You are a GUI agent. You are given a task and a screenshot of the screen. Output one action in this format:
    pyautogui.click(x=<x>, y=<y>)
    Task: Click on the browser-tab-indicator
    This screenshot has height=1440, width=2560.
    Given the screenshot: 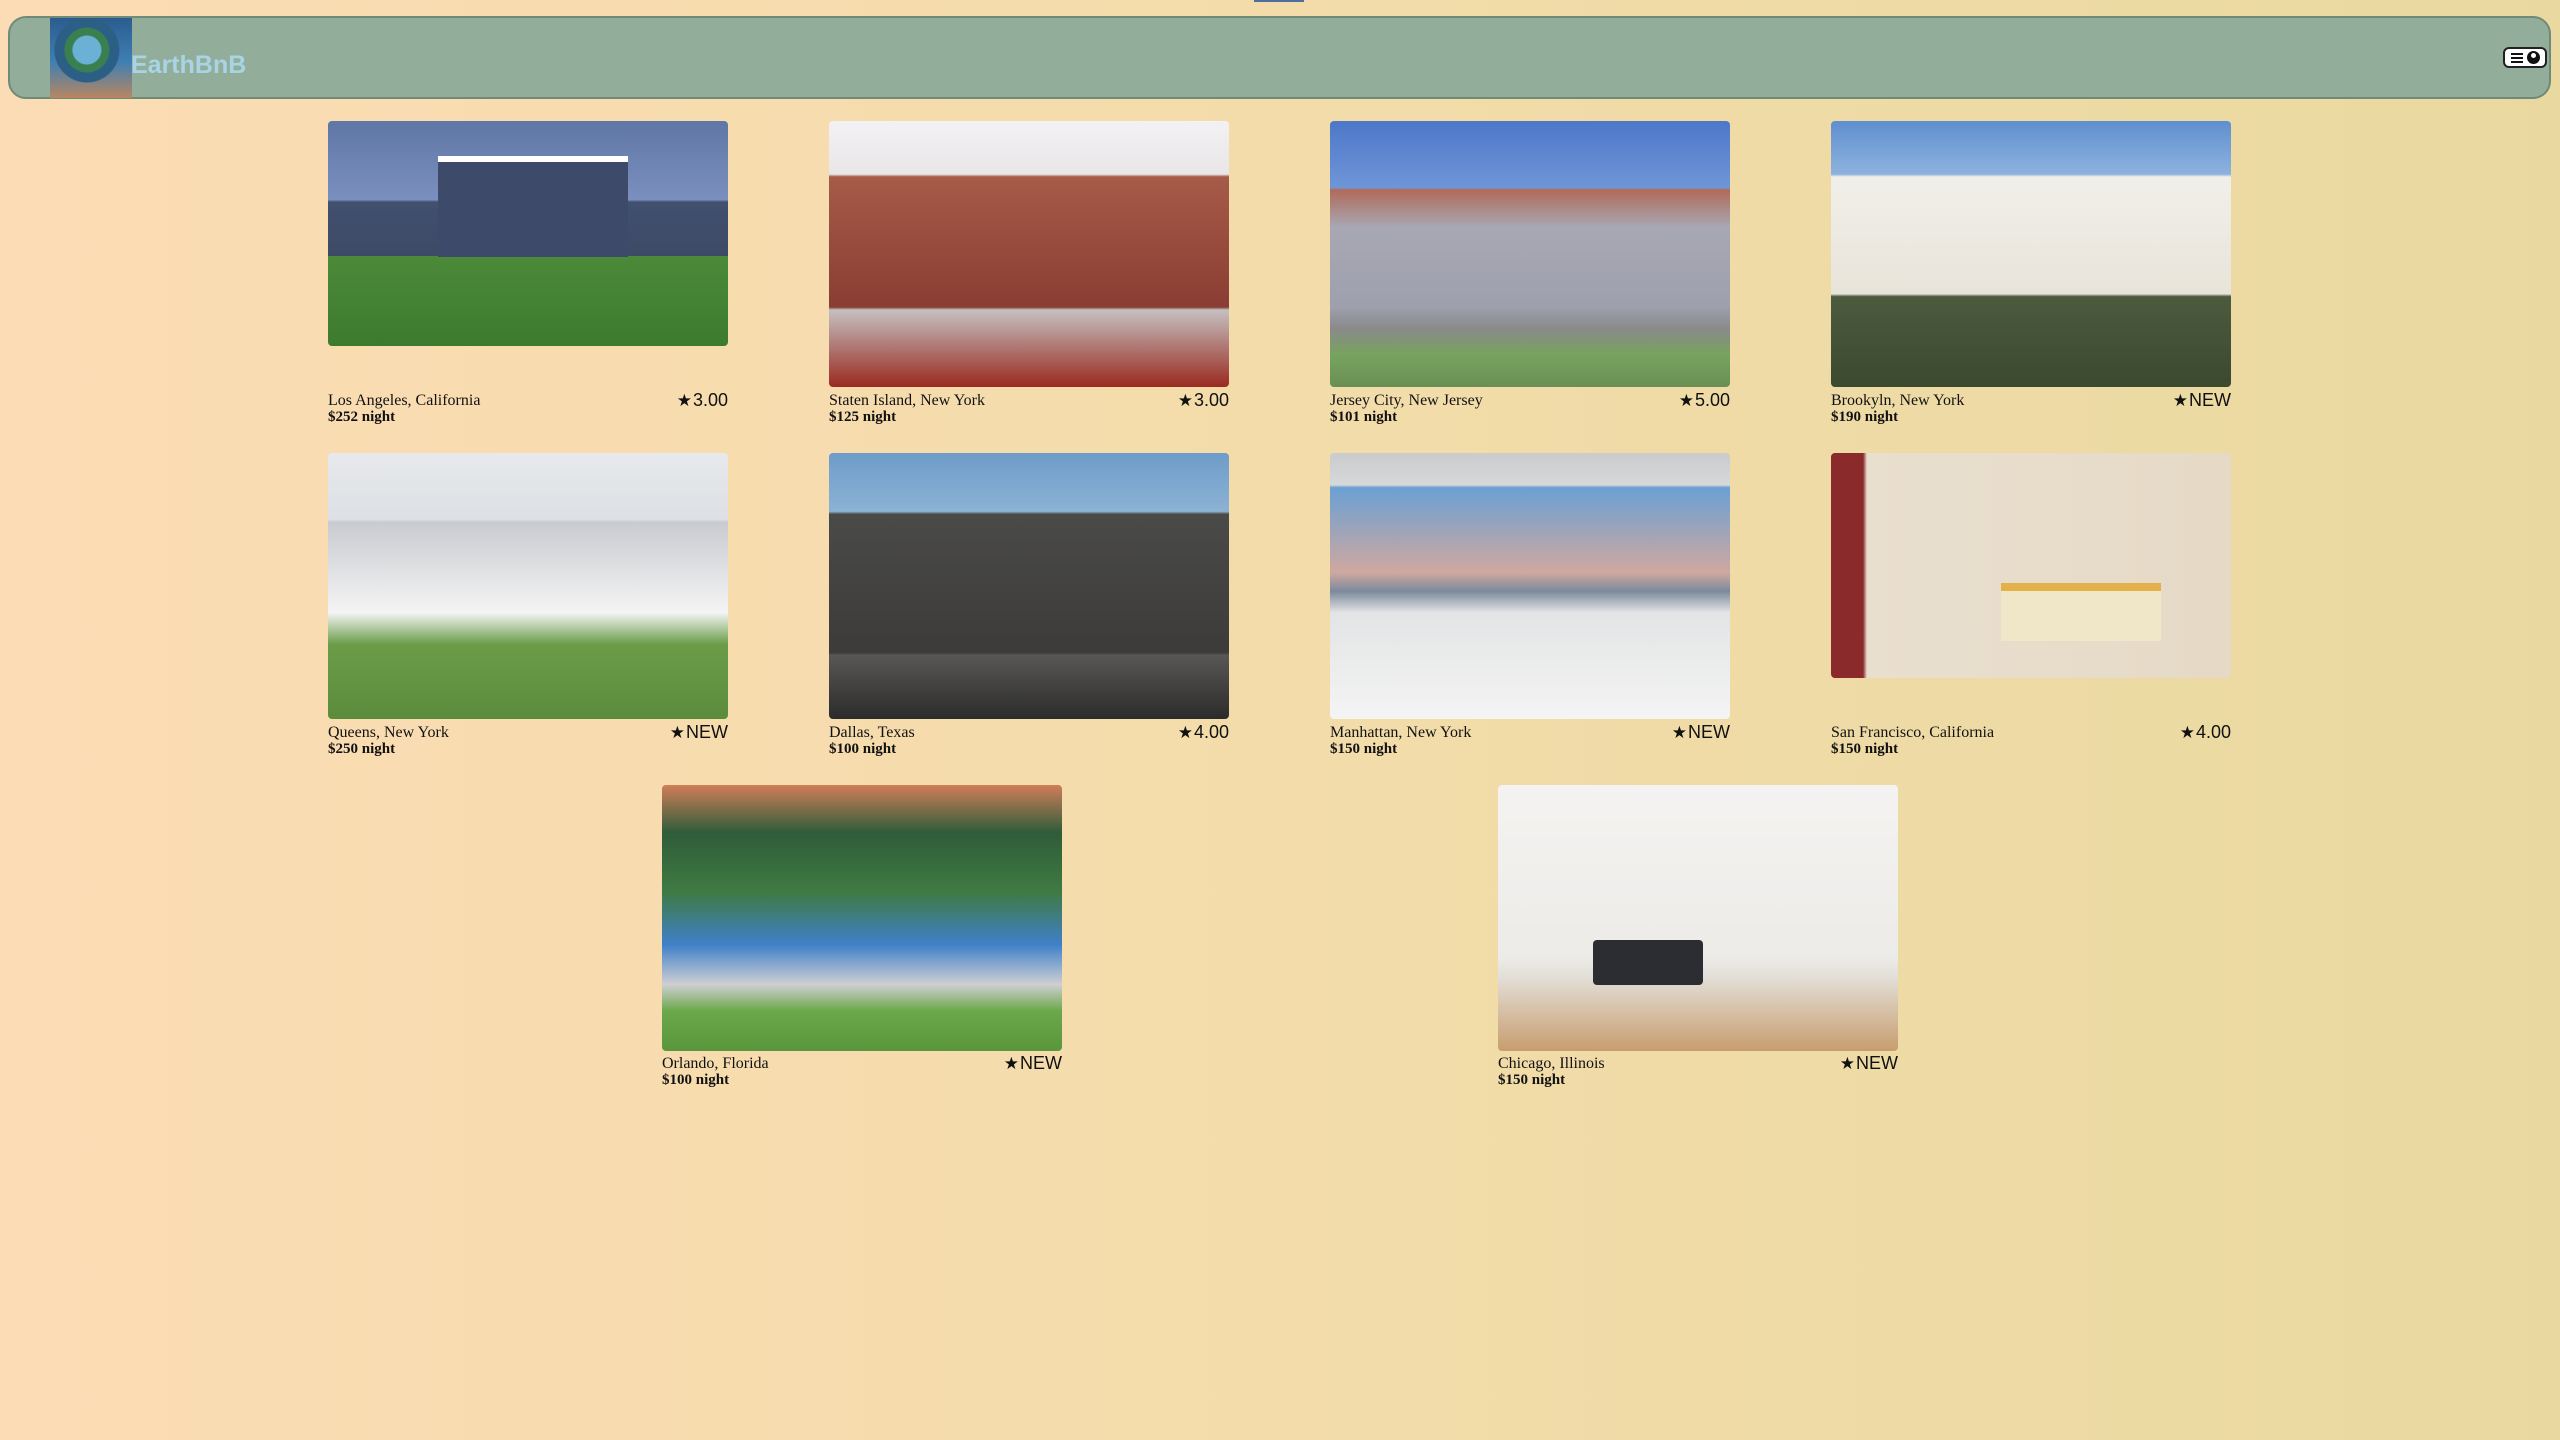 What is the action you would take?
    pyautogui.click(x=1279, y=1)
    